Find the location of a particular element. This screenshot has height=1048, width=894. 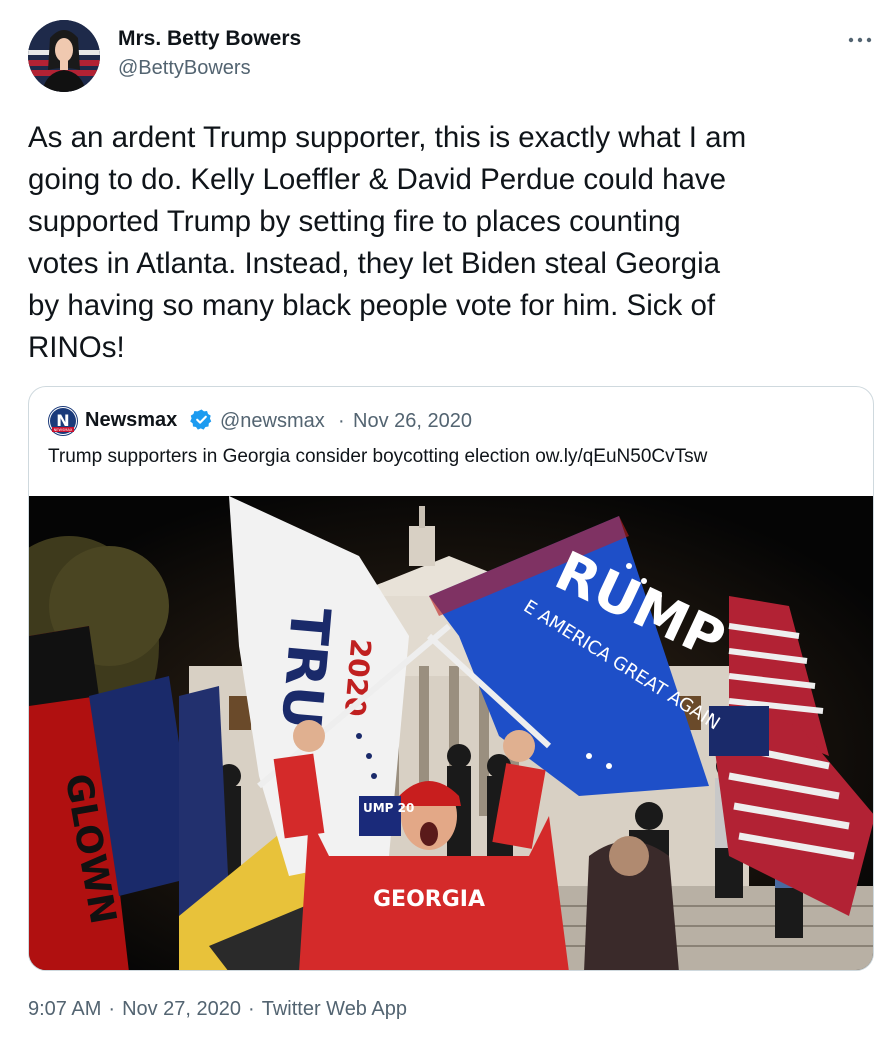

newsmax-logo-caption: NEWSMAX is located at coordinates (63, 430).